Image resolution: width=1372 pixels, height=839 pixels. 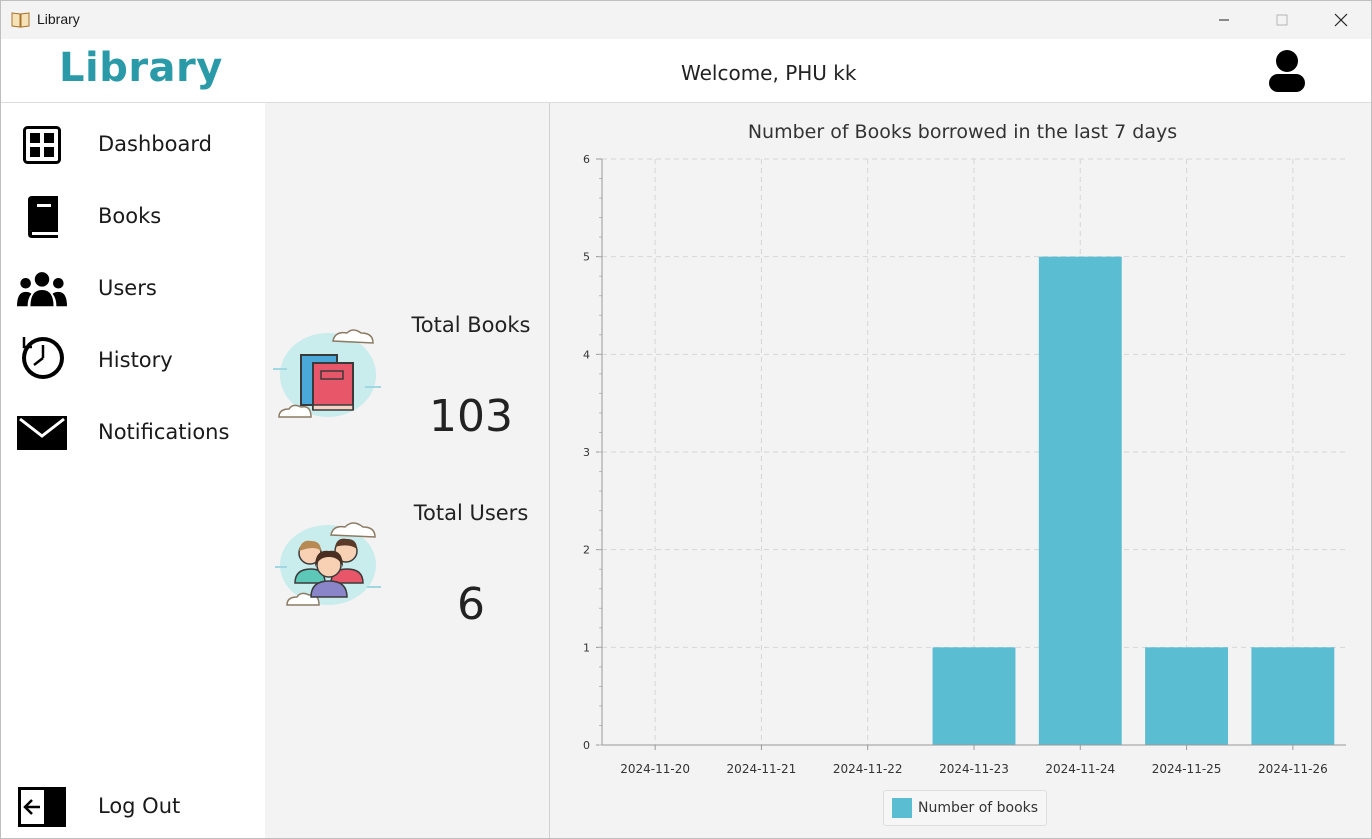 I want to click on legend-label: Number of books, so click(x=978, y=808).